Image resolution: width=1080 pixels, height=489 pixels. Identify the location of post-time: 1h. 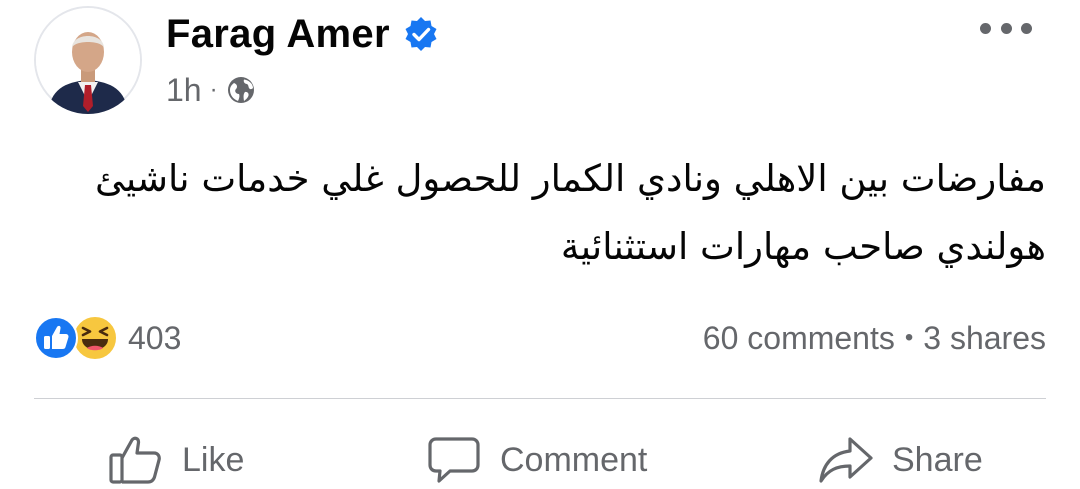
(184, 90).